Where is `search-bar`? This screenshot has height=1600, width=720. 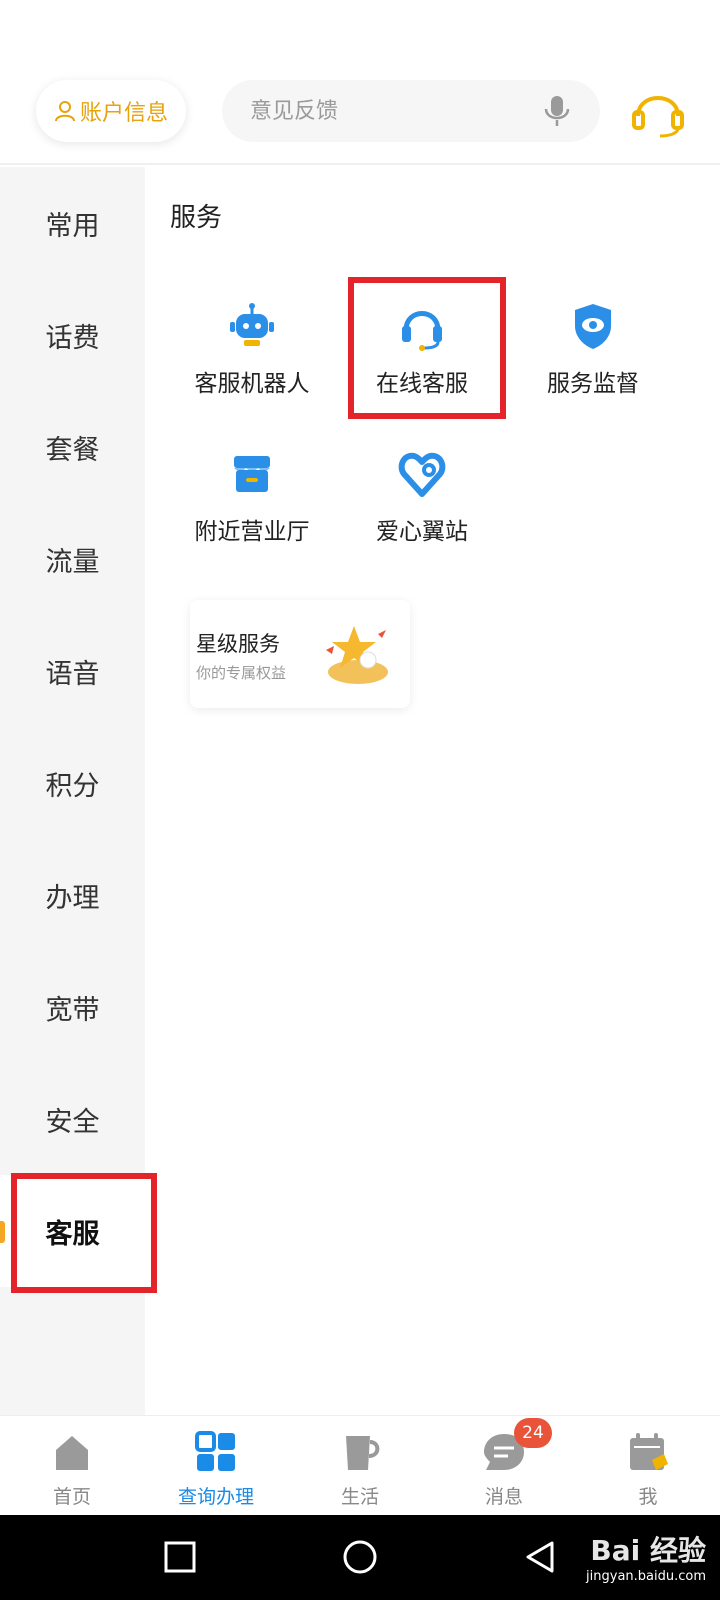 search-bar is located at coordinates (411, 111).